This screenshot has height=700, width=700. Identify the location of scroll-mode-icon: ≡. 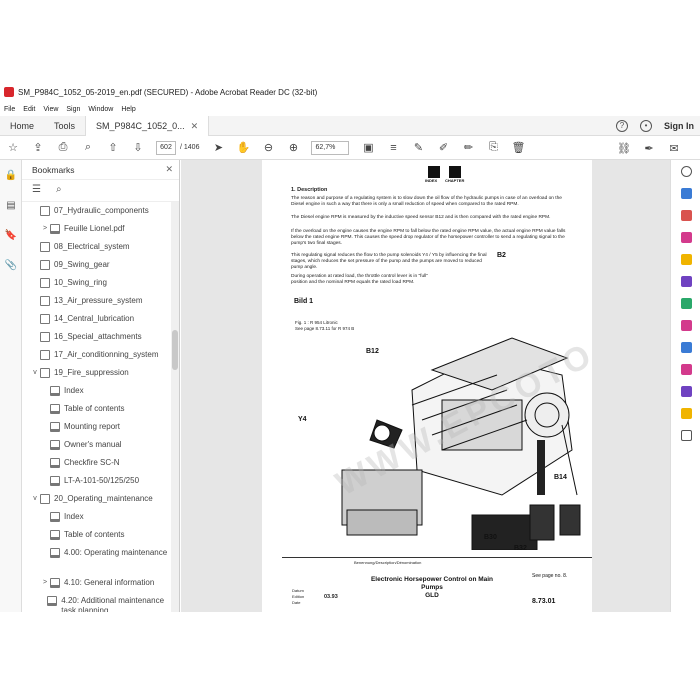
(393, 148).